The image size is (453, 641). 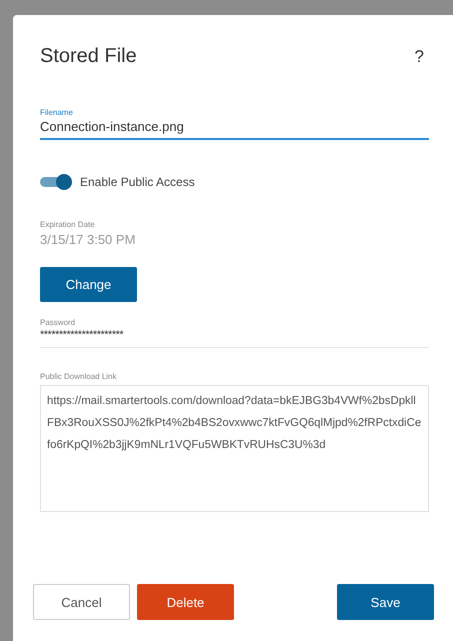 I want to click on password-value: **********************, so click(x=82, y=335).